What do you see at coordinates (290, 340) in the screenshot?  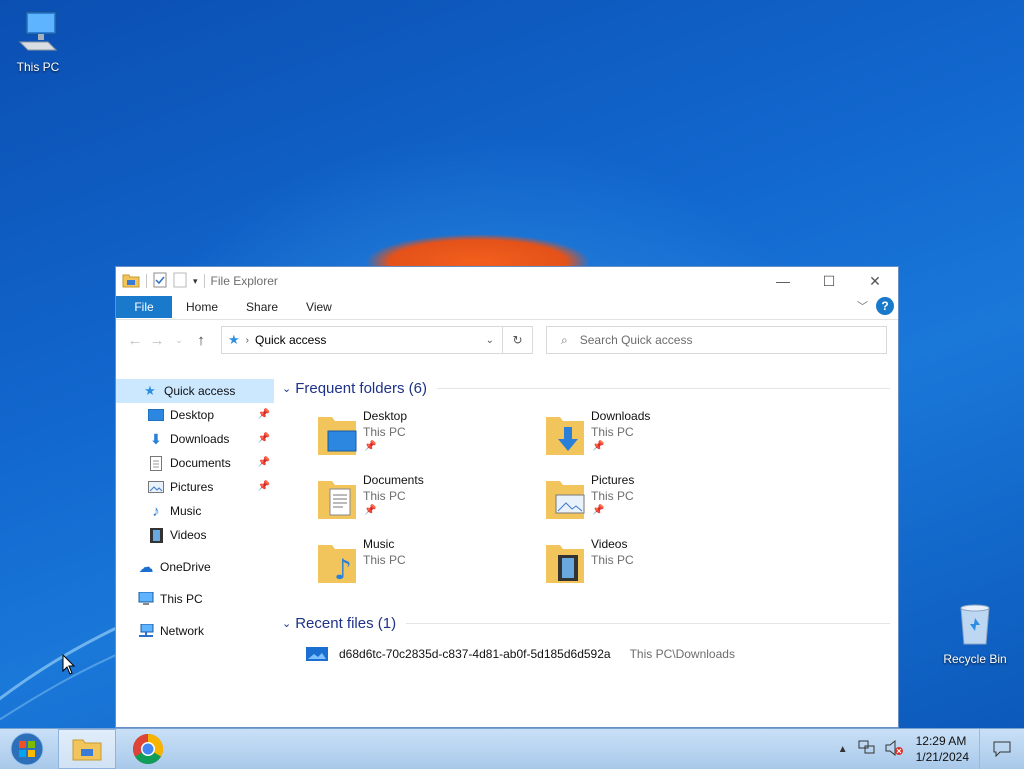 I see `breadcrumb-quick-access: Quick access` at bounding box center [290, 340].